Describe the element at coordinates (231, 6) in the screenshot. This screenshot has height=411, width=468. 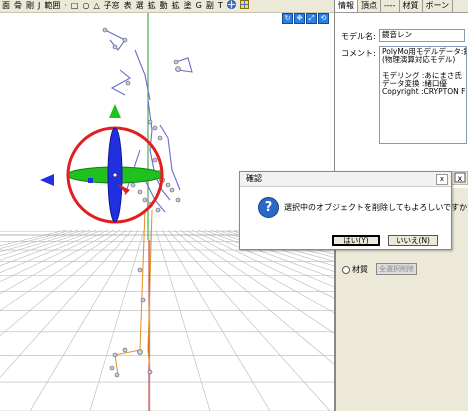
I see `globe-icon` at that location.